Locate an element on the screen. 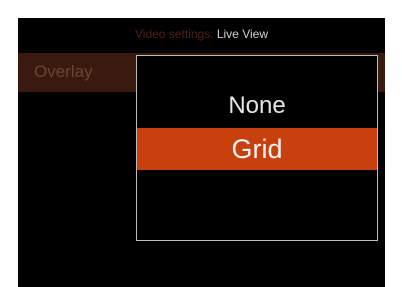 The height and width of the screenshot is (287, 402). title-value: Live View is located at coordinates (242, 34).